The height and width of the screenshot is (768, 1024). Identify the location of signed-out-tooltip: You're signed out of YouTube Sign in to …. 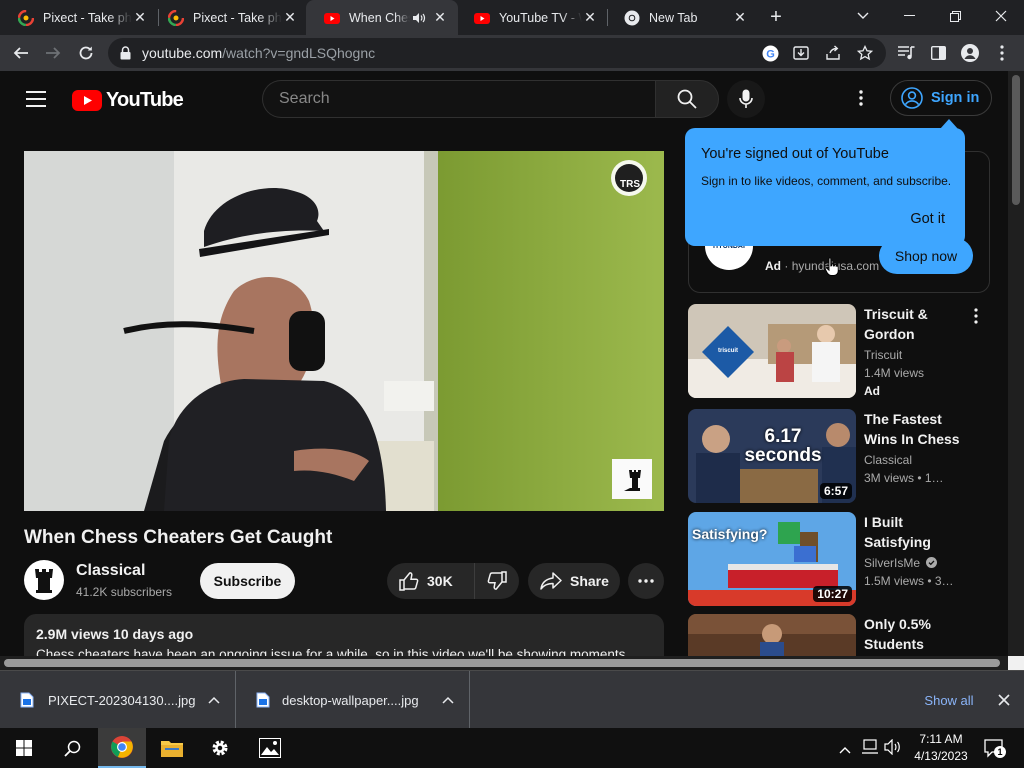
(825, 182).